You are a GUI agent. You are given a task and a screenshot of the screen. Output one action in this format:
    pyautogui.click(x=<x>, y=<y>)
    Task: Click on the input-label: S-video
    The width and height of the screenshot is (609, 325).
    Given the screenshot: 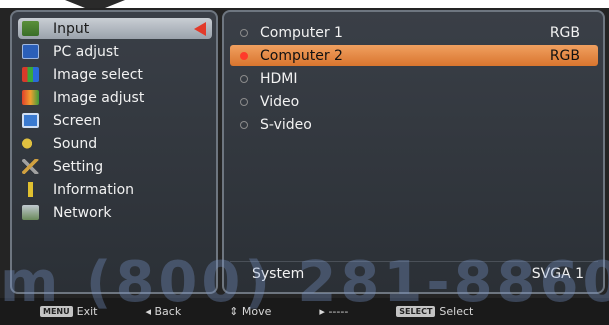 What is the action you would take?
    pyautogui.click(x=286, y=124)
    